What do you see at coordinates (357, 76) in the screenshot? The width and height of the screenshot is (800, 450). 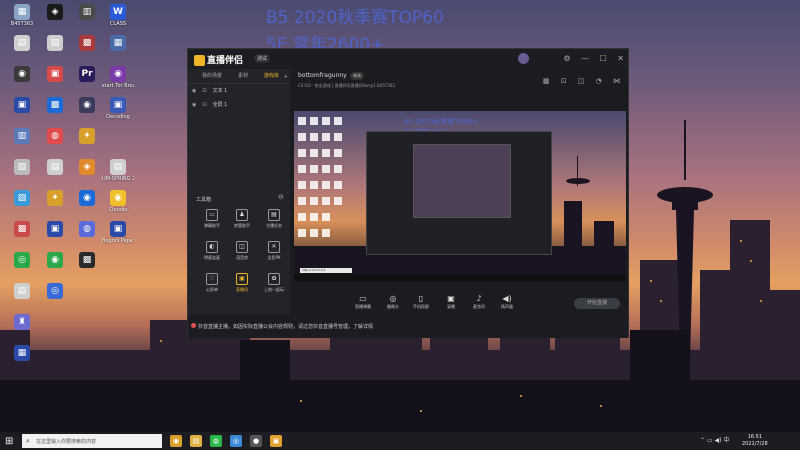 I see `edit-button: 修改` at bounding box center [357, 76].